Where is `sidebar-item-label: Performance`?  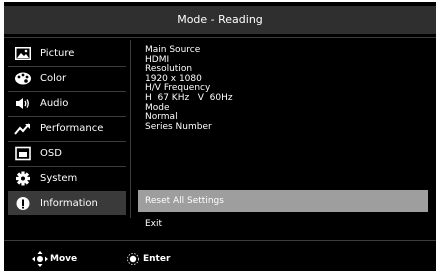
sidebar-item-label: Performance is located at coordinates (72, 128).